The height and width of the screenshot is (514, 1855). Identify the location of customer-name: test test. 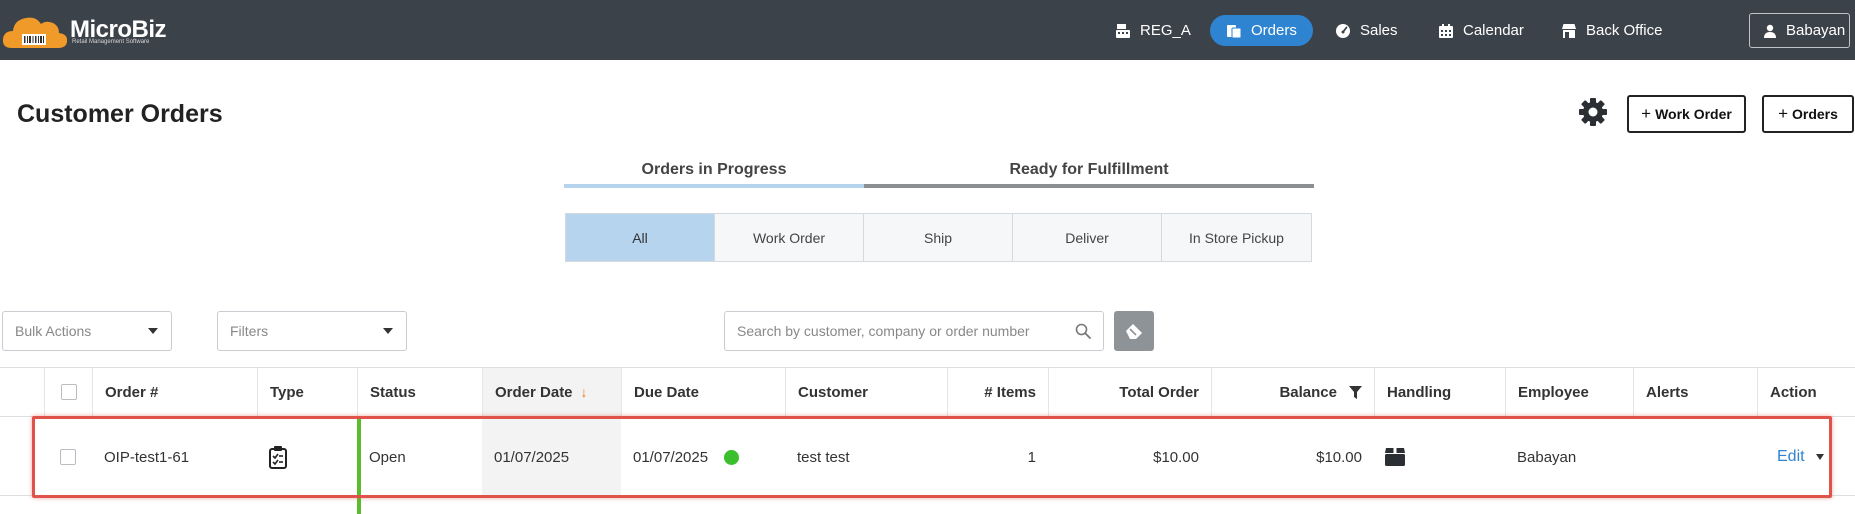
(823, 457).